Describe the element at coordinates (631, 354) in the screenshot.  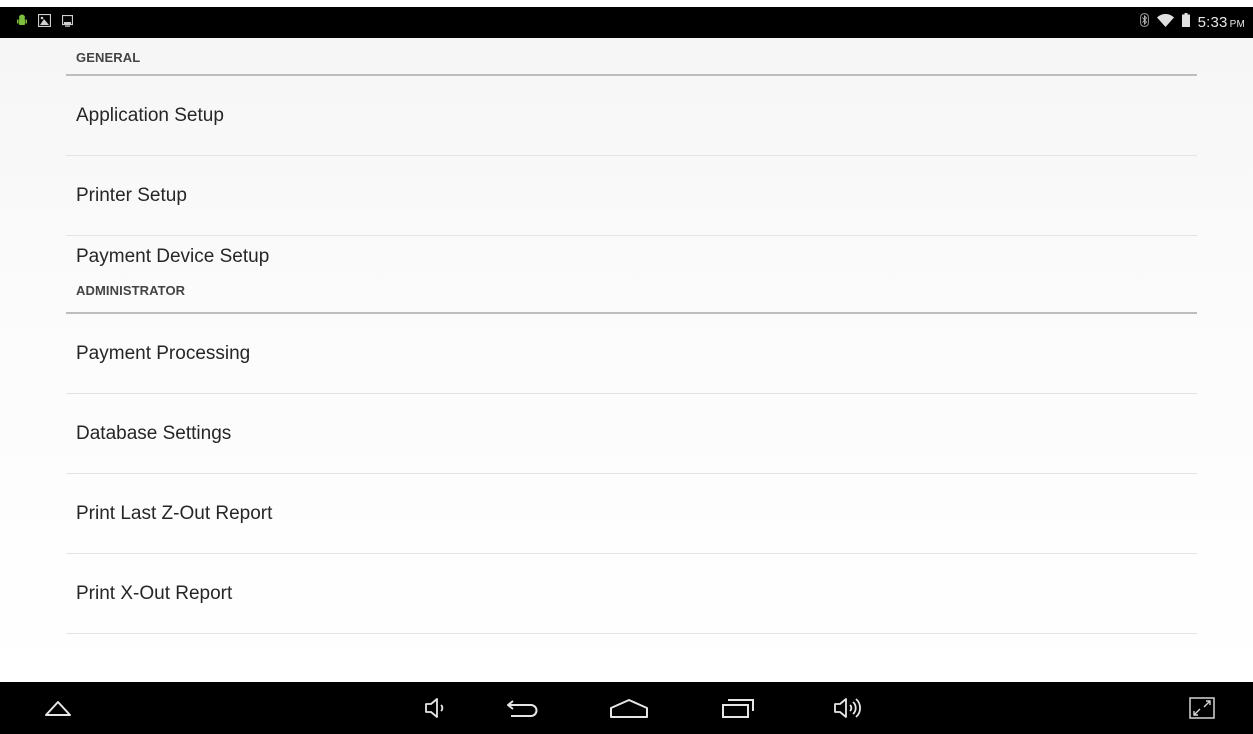
I see `setting-item-payment-processing: Payment Processing` at that location.